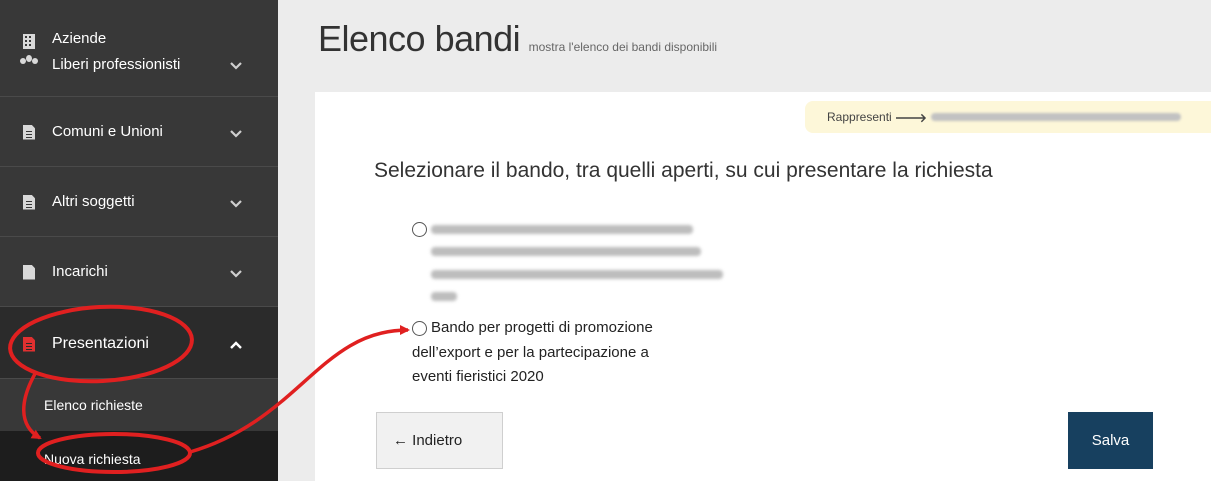 The width and height of the screenshot is (1211, 481). I want to click on arrow-right-icon: 🡒, so click(910, 117).